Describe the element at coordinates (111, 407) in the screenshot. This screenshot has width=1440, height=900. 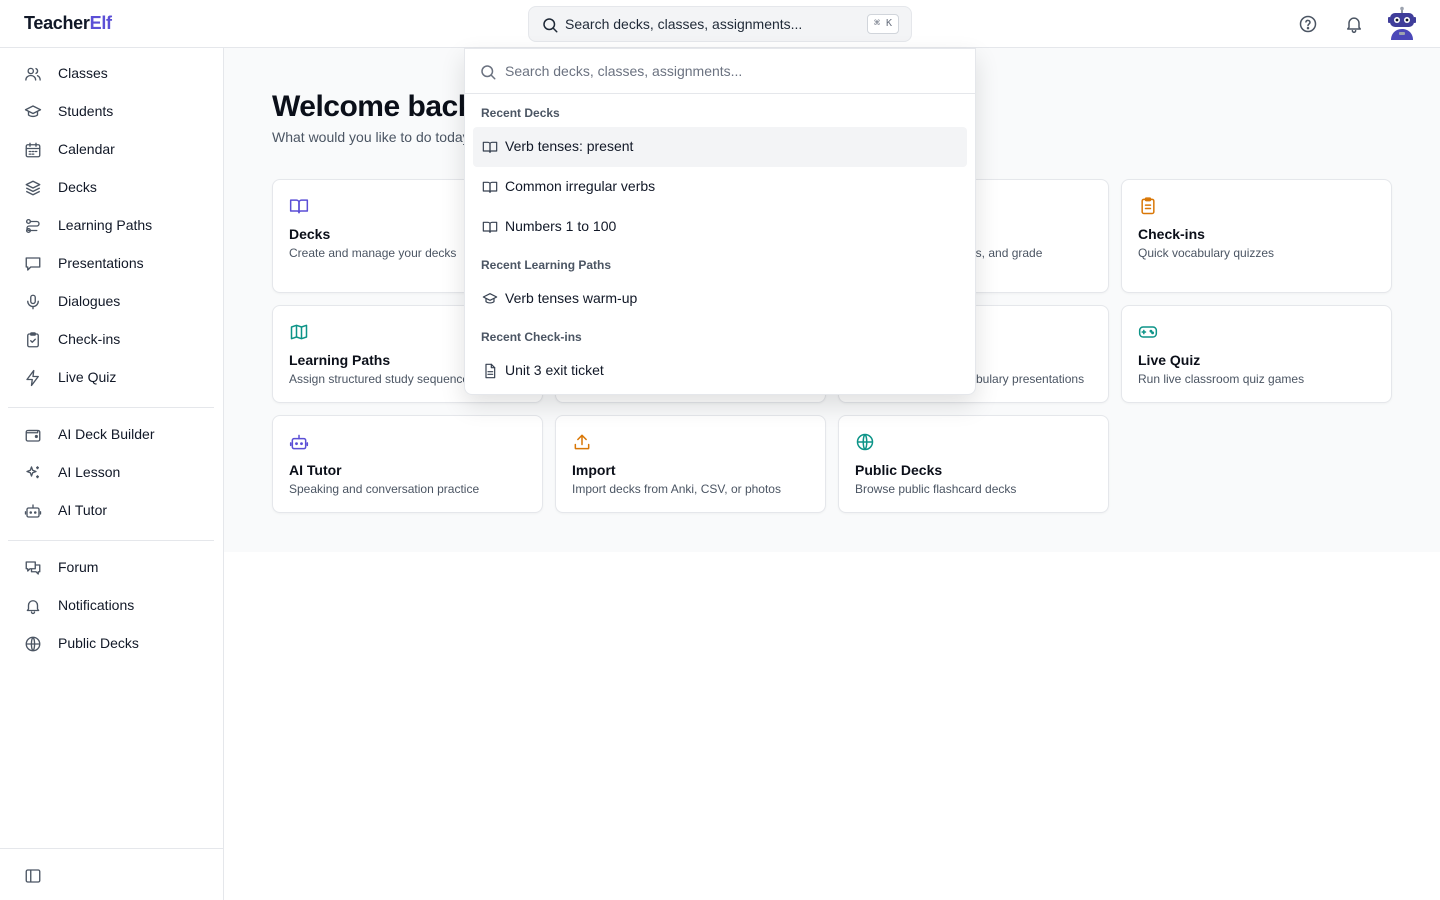
I see `sidebar-divider` at that location.